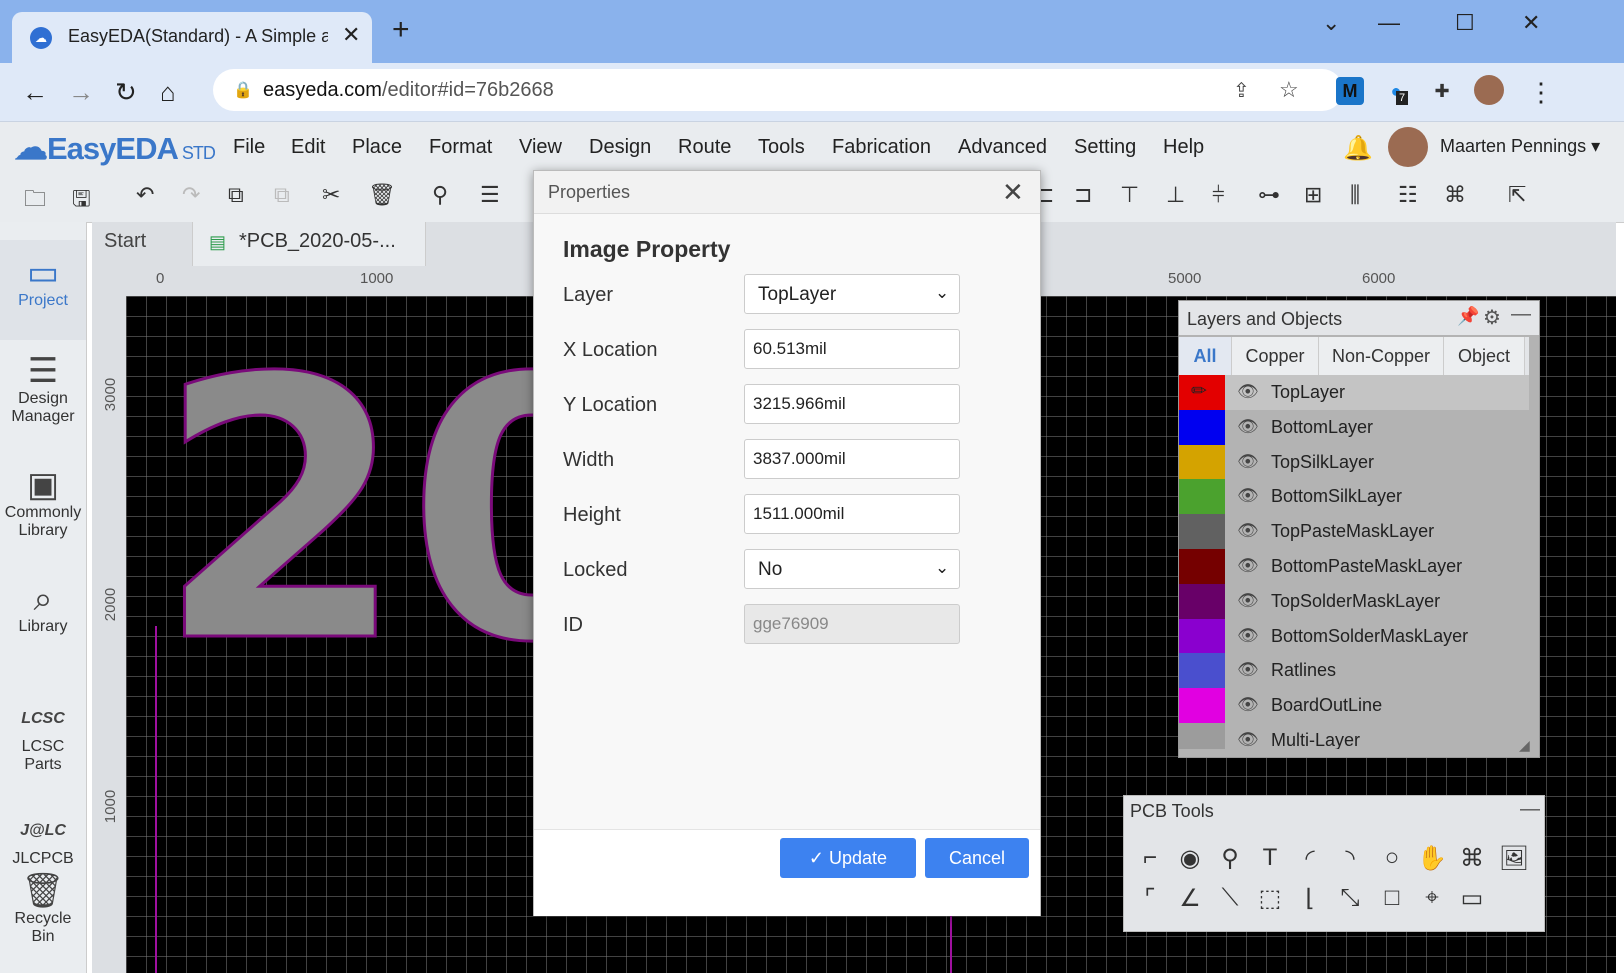 The width and height of the screenshot is (1624, 973). Describe the element at coordinates (1354, 636) in the screenshot. I see `layer-row: 👁 BottomSolderMaskLayer` at that location.